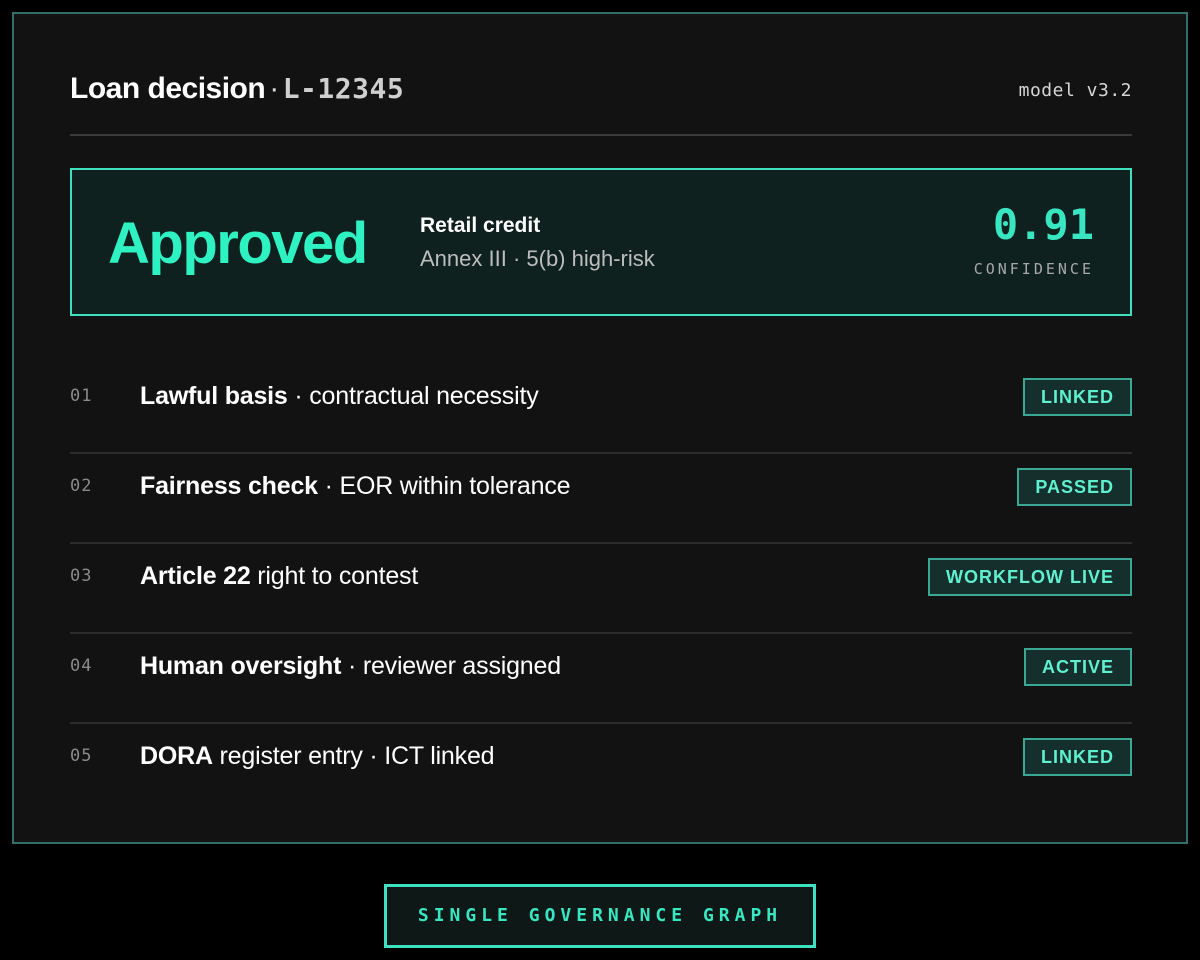 Image resolution: width=1200 pixels, height=960 pixels. I want to click on item-text: DORA register entry · ICT linked, so click(317, 756).